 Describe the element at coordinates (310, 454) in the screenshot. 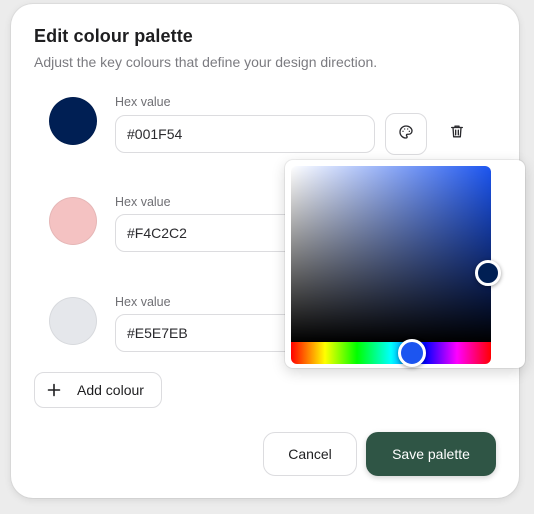

I see `cancel-button: Cancel` at that location.